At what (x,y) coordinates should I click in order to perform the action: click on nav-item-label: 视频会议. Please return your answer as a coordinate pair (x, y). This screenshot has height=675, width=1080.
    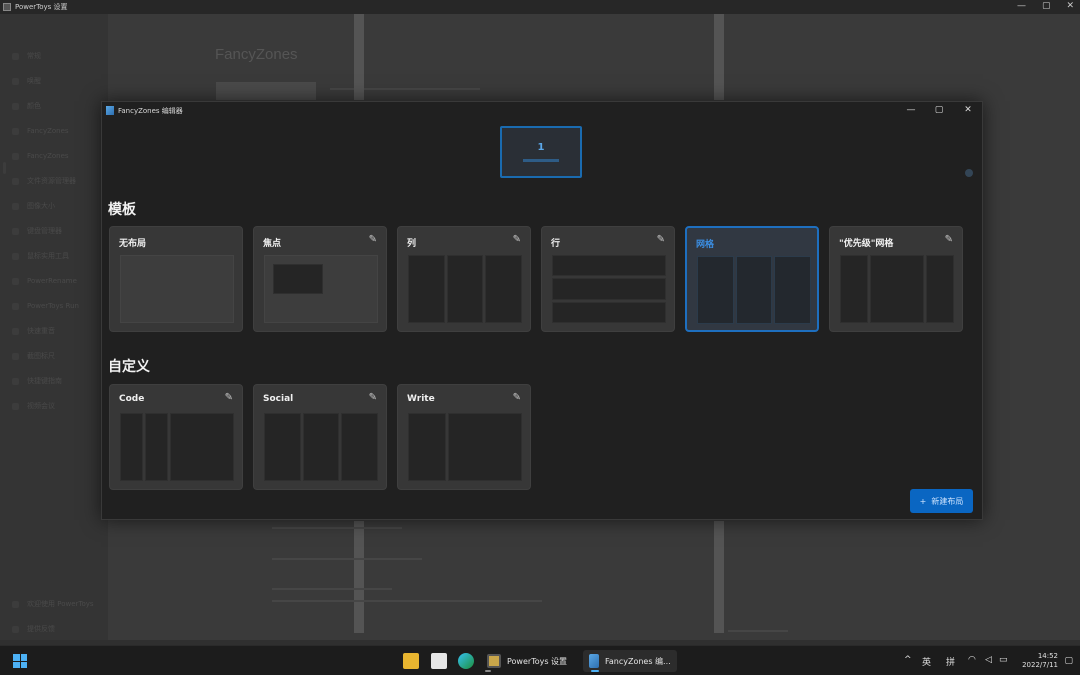
    Looking at the image, I should click on (41, 406).